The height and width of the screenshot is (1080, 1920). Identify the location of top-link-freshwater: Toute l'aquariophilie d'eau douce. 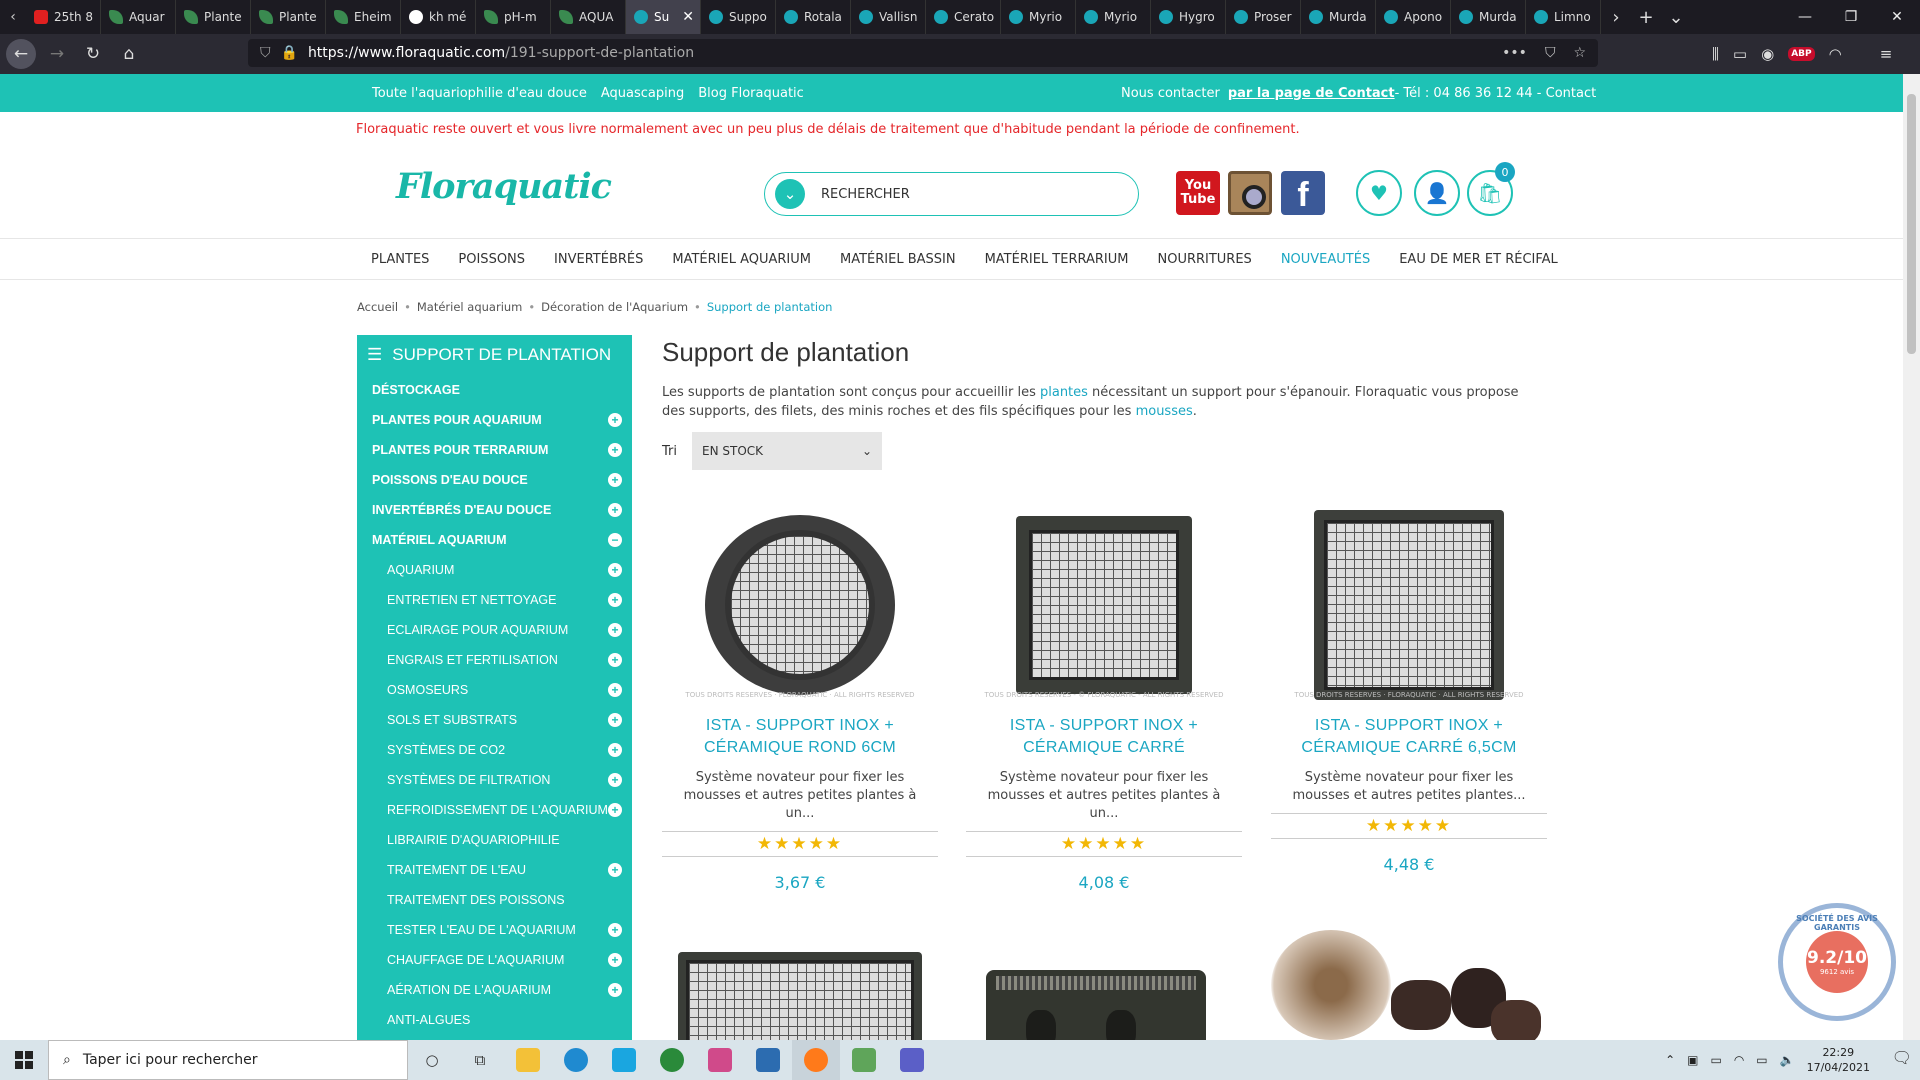
(479, 93).